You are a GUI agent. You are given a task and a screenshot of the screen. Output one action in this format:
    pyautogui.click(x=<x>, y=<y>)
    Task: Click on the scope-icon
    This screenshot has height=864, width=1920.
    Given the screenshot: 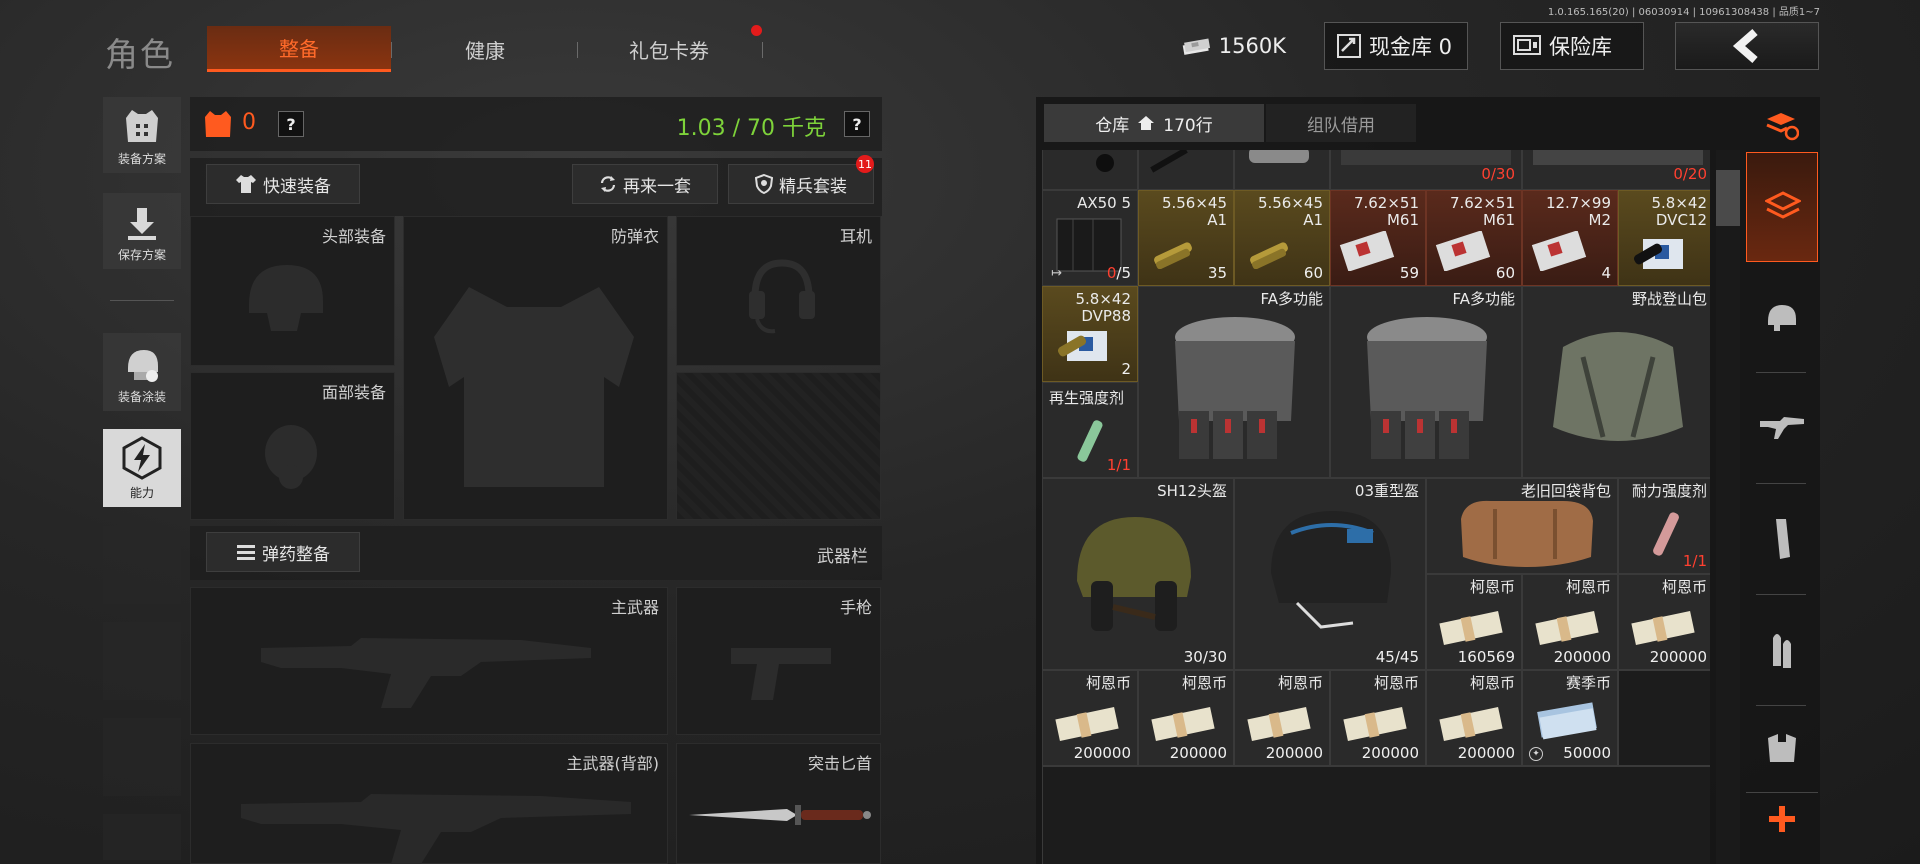 What is the action you would take?
    pyautogui.click(x=1105, y=163)
    